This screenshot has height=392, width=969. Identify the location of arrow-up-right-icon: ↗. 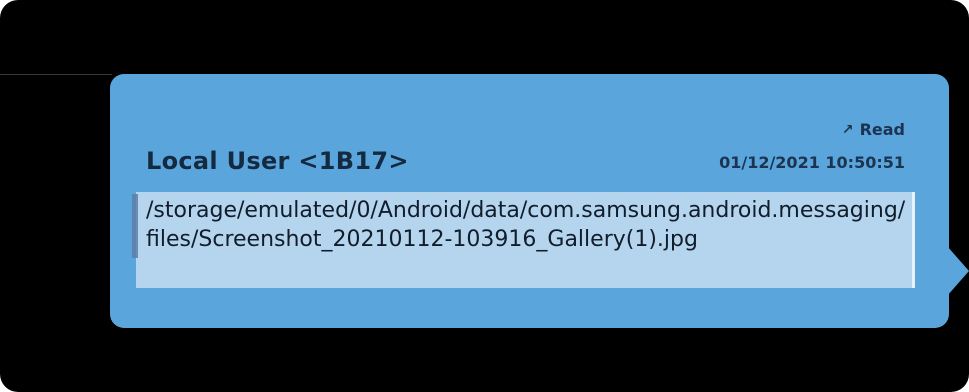
(847, 129).